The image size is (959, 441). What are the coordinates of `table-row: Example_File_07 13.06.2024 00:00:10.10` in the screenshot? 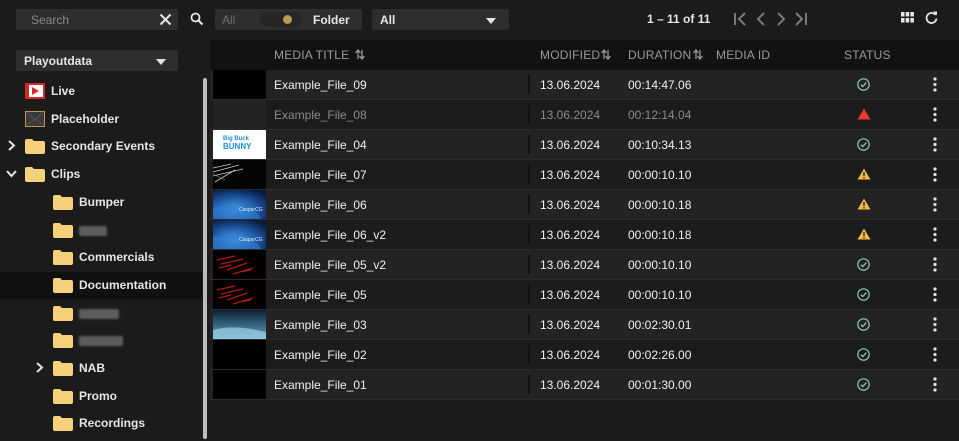 It's located at (584, 175).